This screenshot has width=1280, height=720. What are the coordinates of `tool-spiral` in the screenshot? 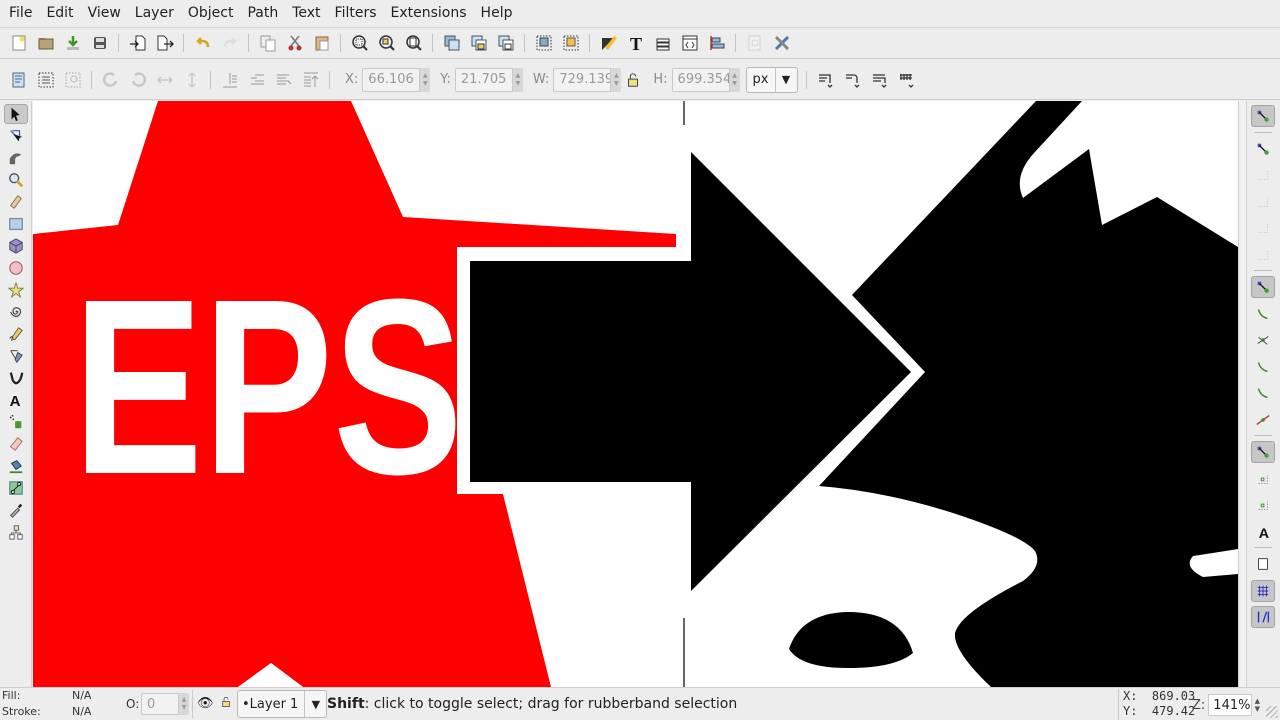 It's located at (16, 312).